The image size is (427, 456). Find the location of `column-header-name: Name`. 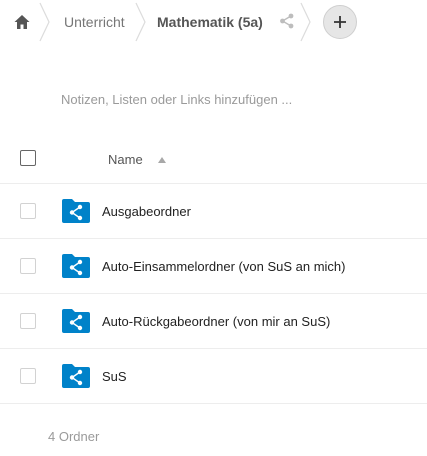

column-header-name: Name is located at coordinates (125, 159).